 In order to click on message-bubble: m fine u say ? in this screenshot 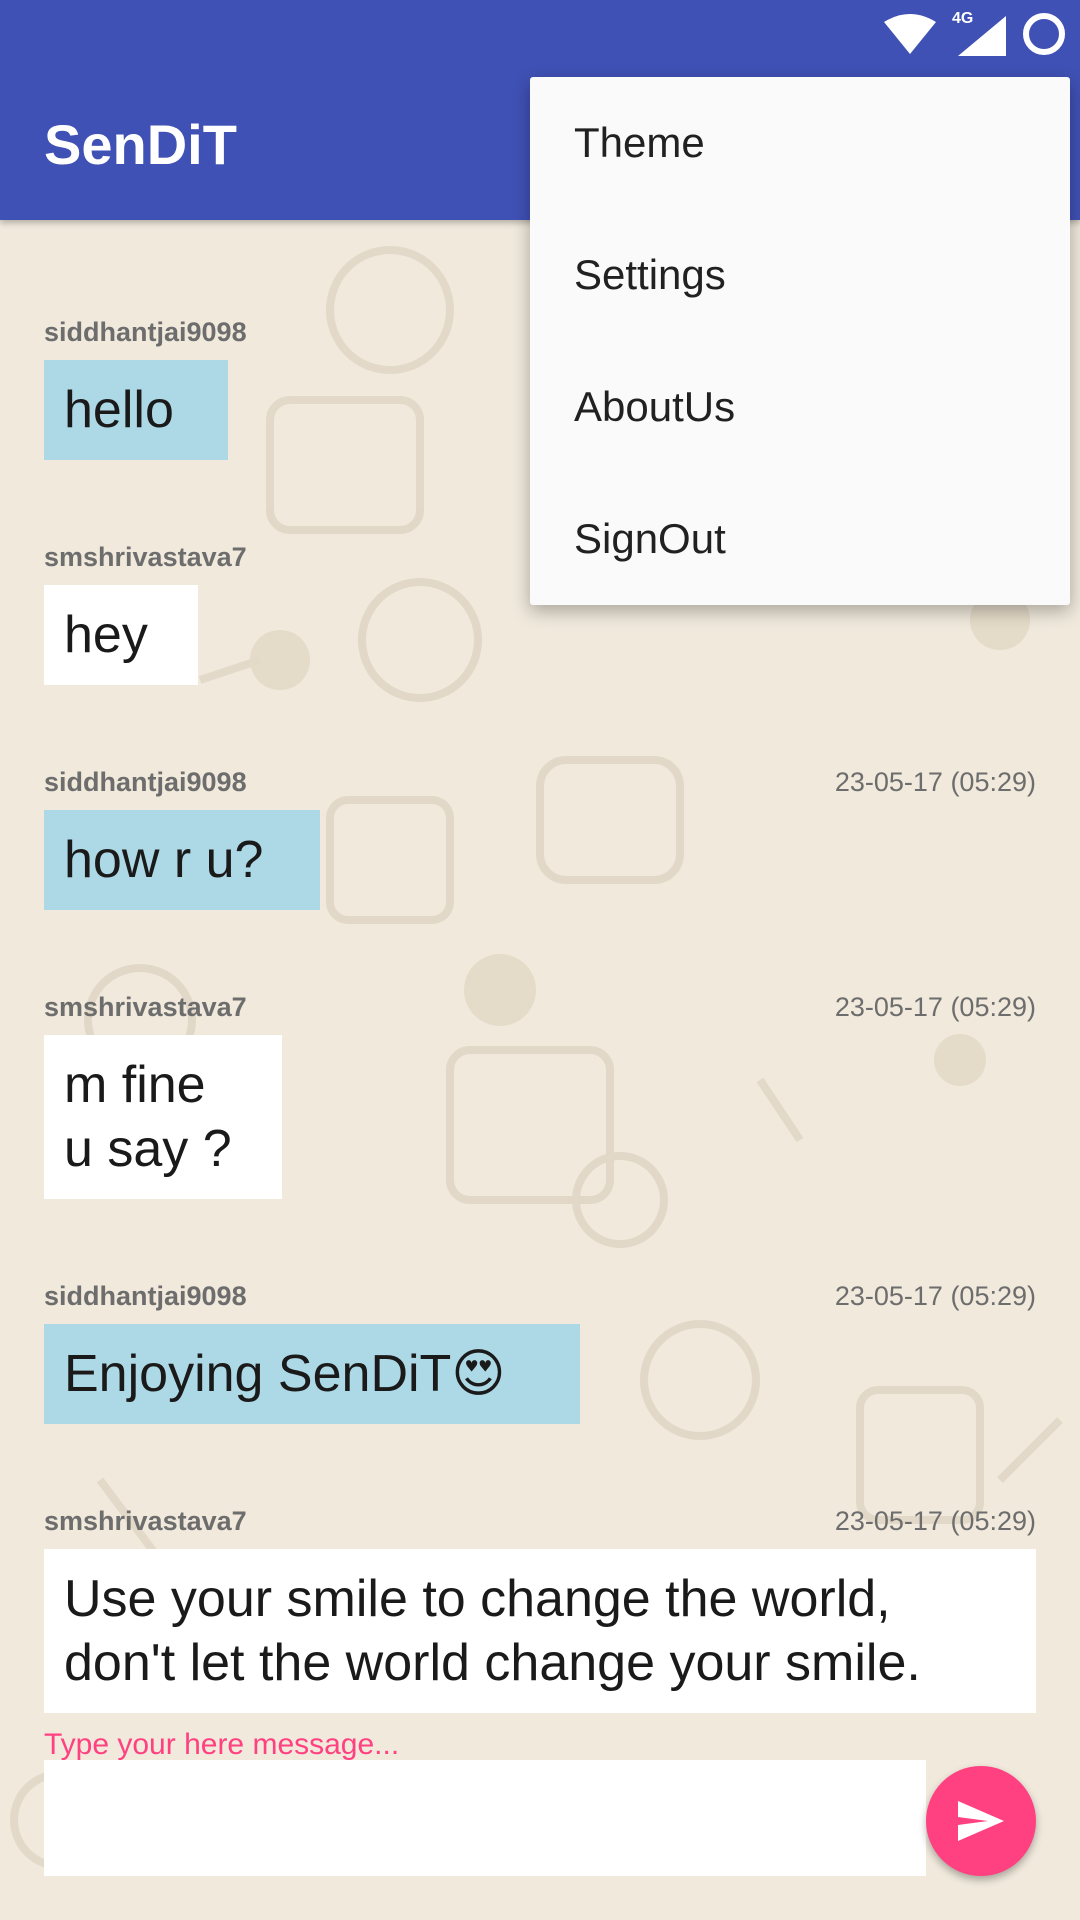, I will do `click(163, 1117)`.